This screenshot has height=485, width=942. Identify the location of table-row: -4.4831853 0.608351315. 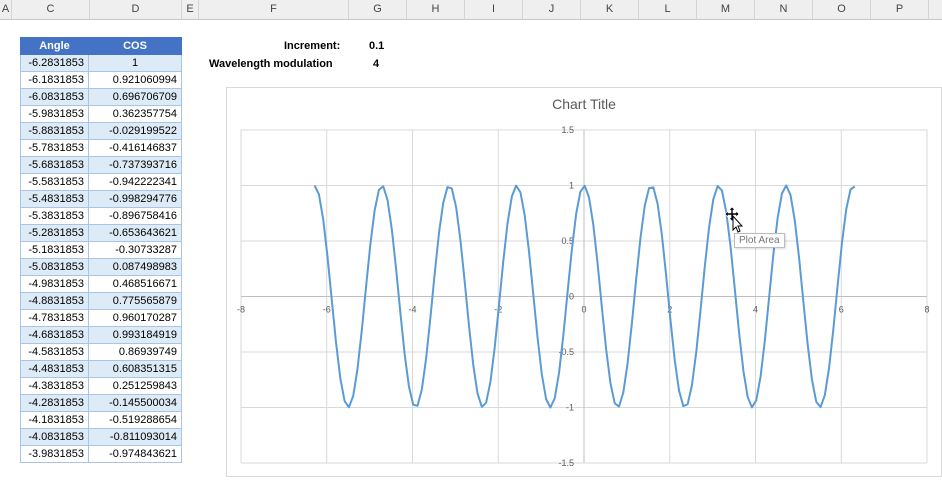
(101, 369).